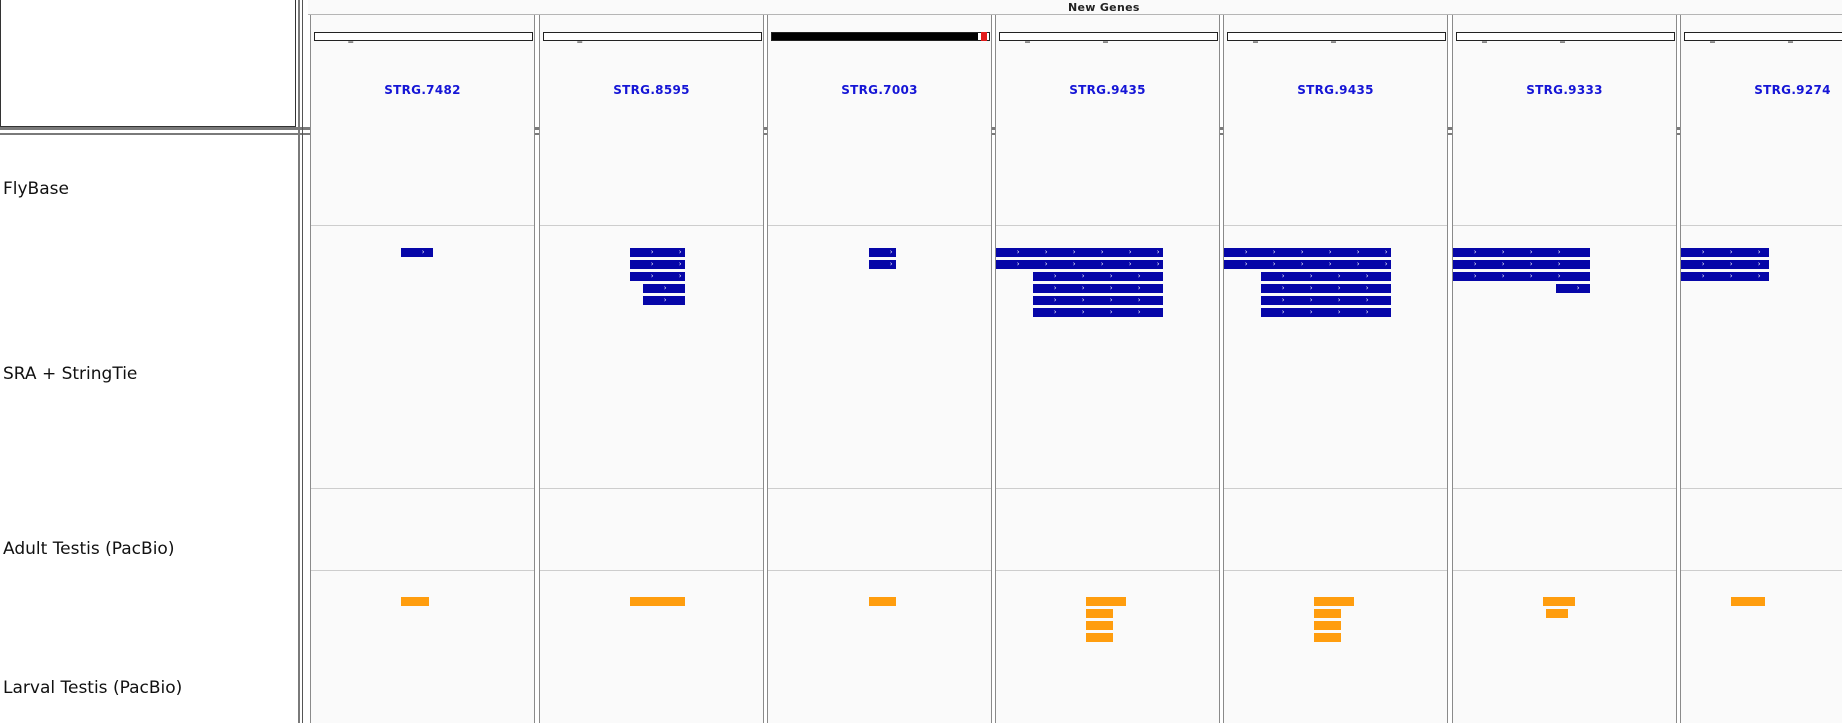  I want to click on gene-name-label: STRG.9333, so click(1564, 90).